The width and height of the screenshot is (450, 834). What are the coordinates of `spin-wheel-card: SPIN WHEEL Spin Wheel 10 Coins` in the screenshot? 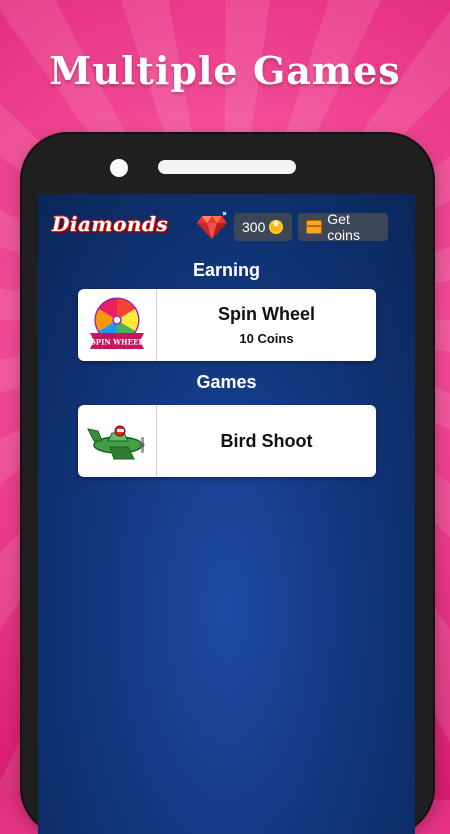 It's located at (227, 325).